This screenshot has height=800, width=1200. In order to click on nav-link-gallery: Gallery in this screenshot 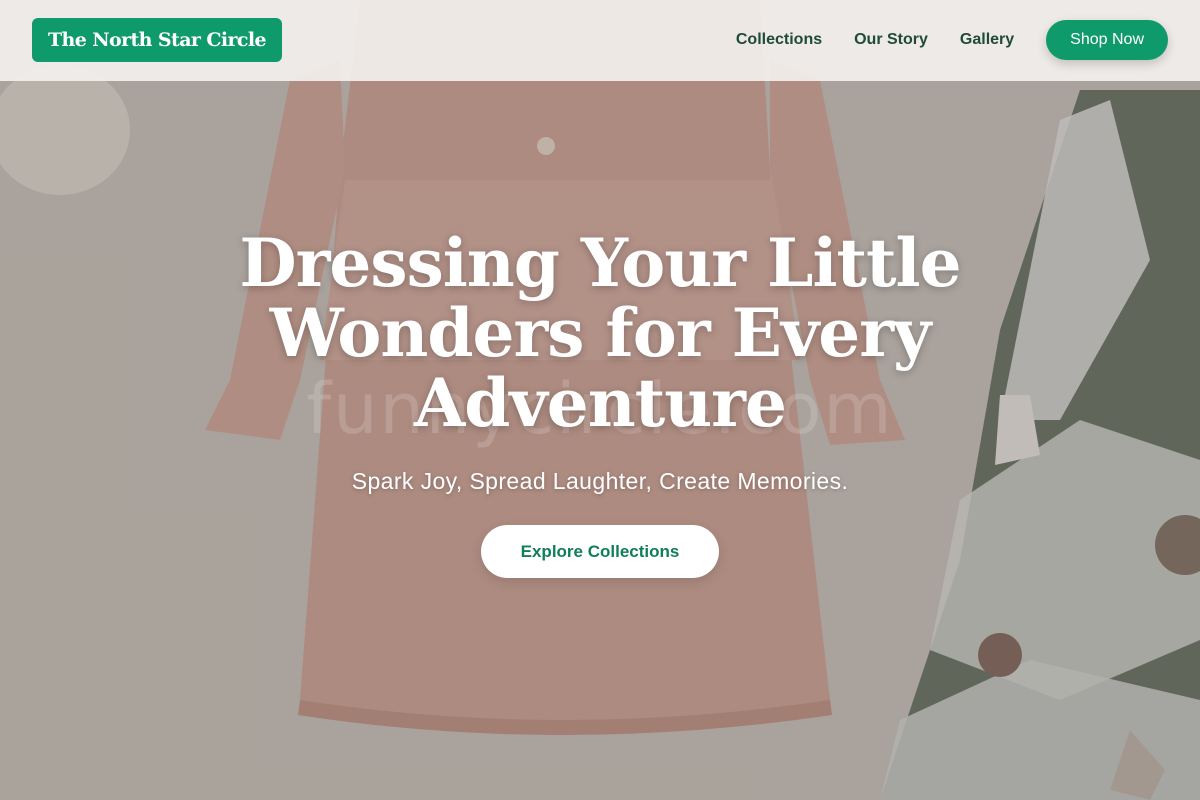, I will do `click(987, 40)`.